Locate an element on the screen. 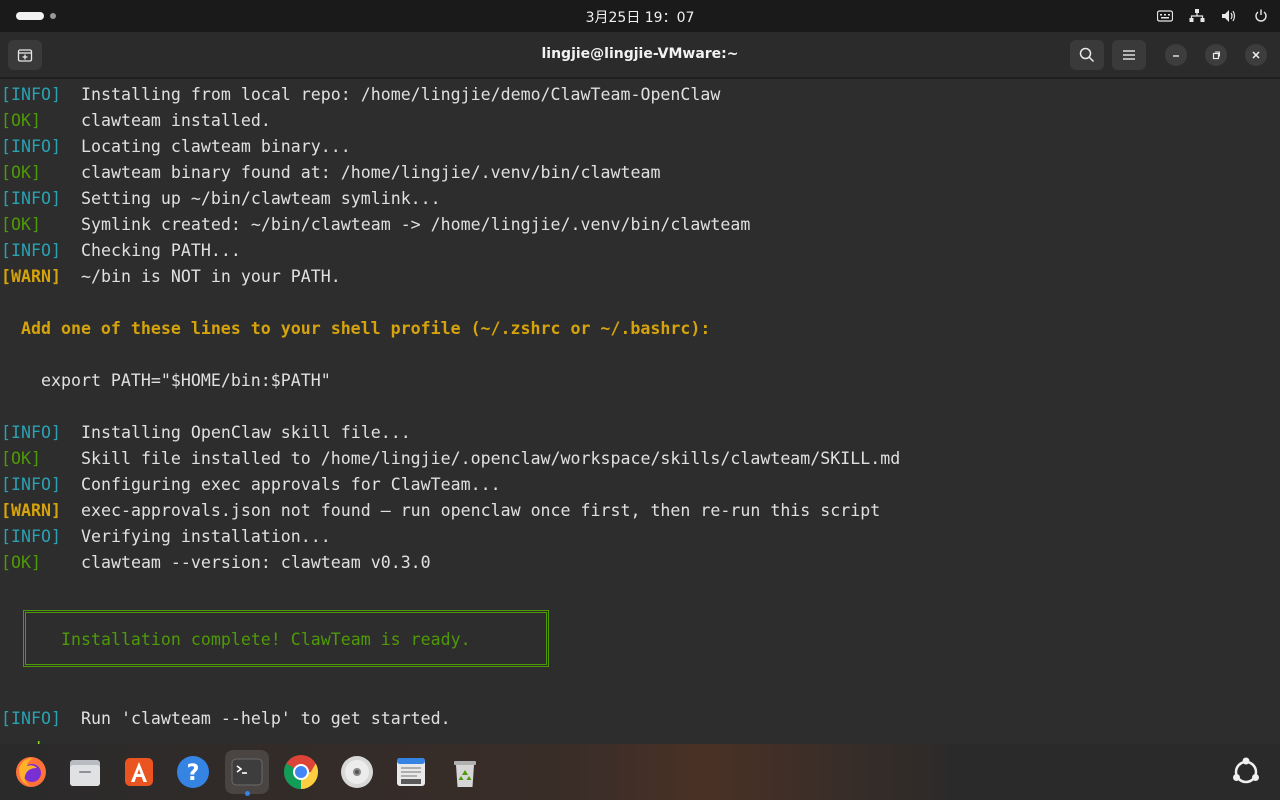 The image size is (1280, 800). app-center-launcher is located at coordinates (139, 772).